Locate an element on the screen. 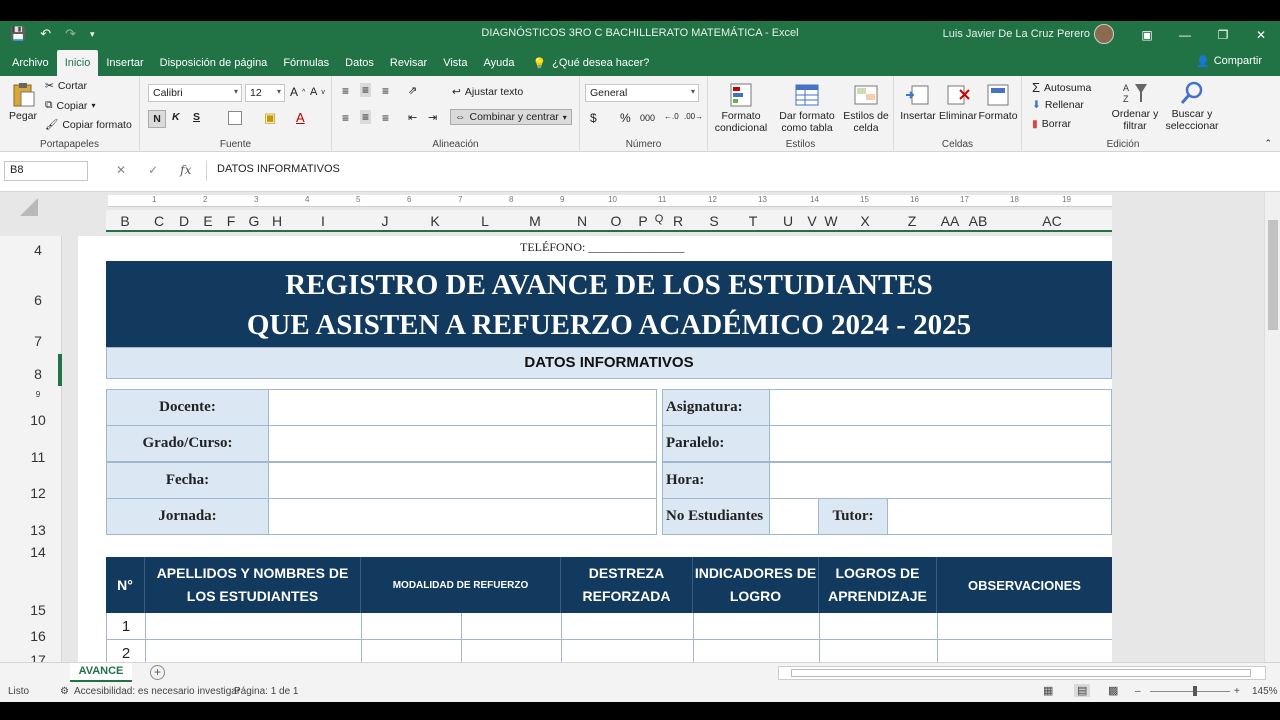 The width and height of the screenshot is (1280, 720). row-header: 16 is located at coordinates (38, 636).